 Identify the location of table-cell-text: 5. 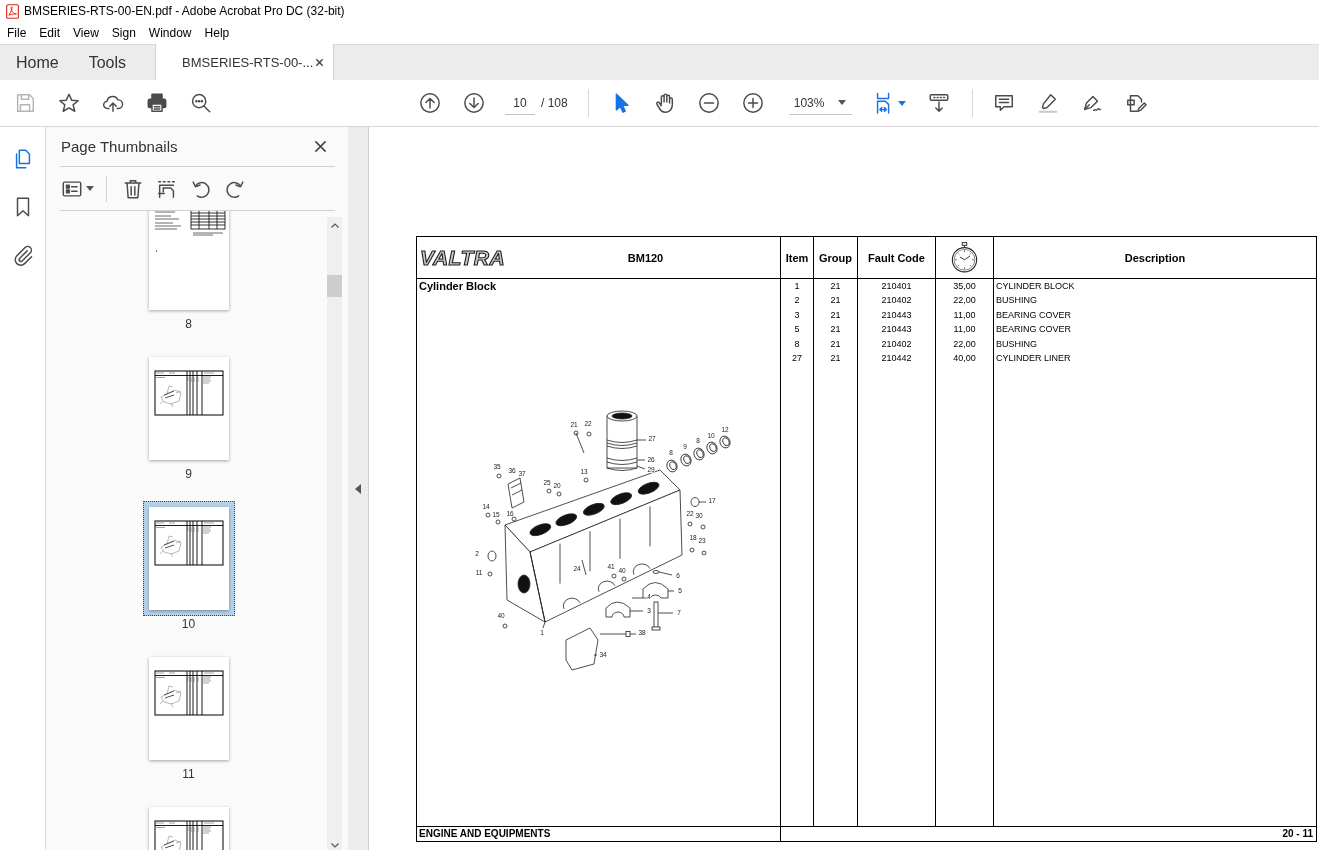
(797, 330).